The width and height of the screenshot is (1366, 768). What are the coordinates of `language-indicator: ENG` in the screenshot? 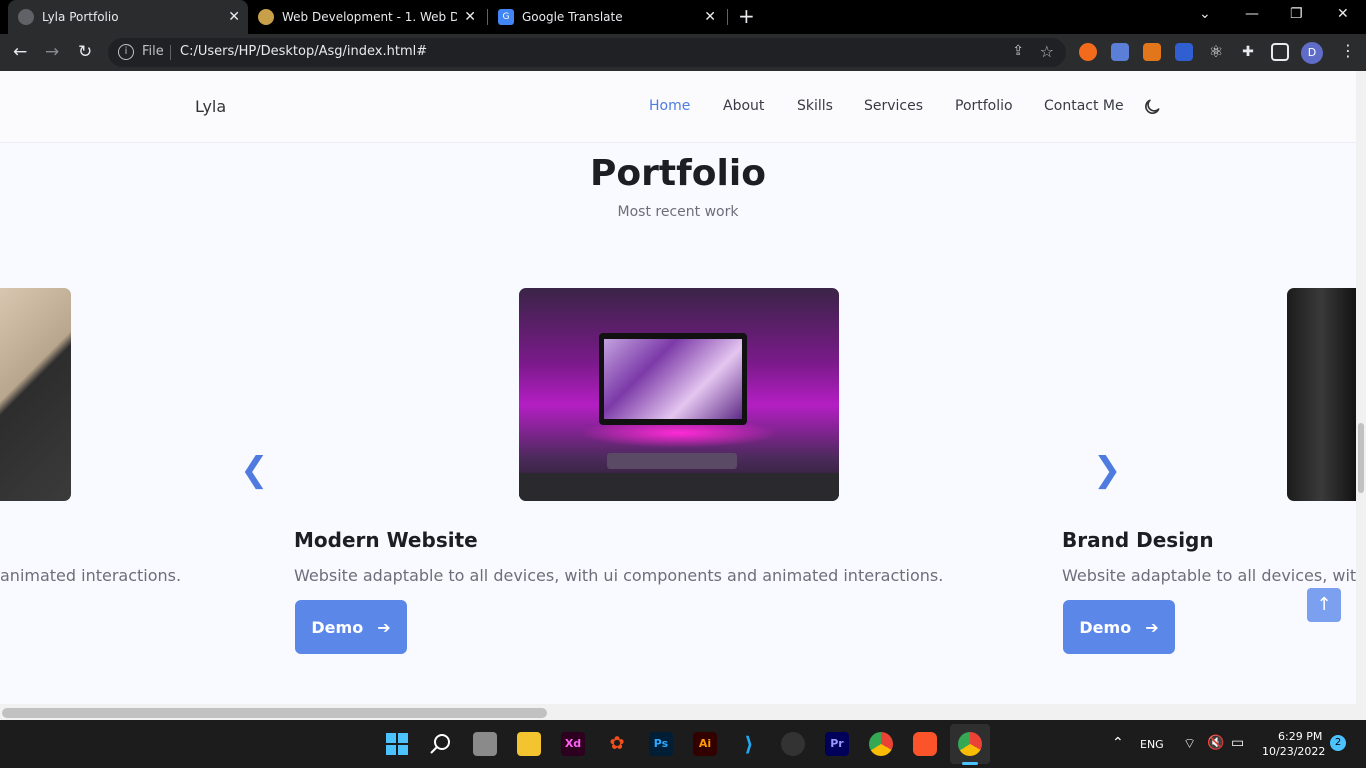 It's located at (1152, 744).